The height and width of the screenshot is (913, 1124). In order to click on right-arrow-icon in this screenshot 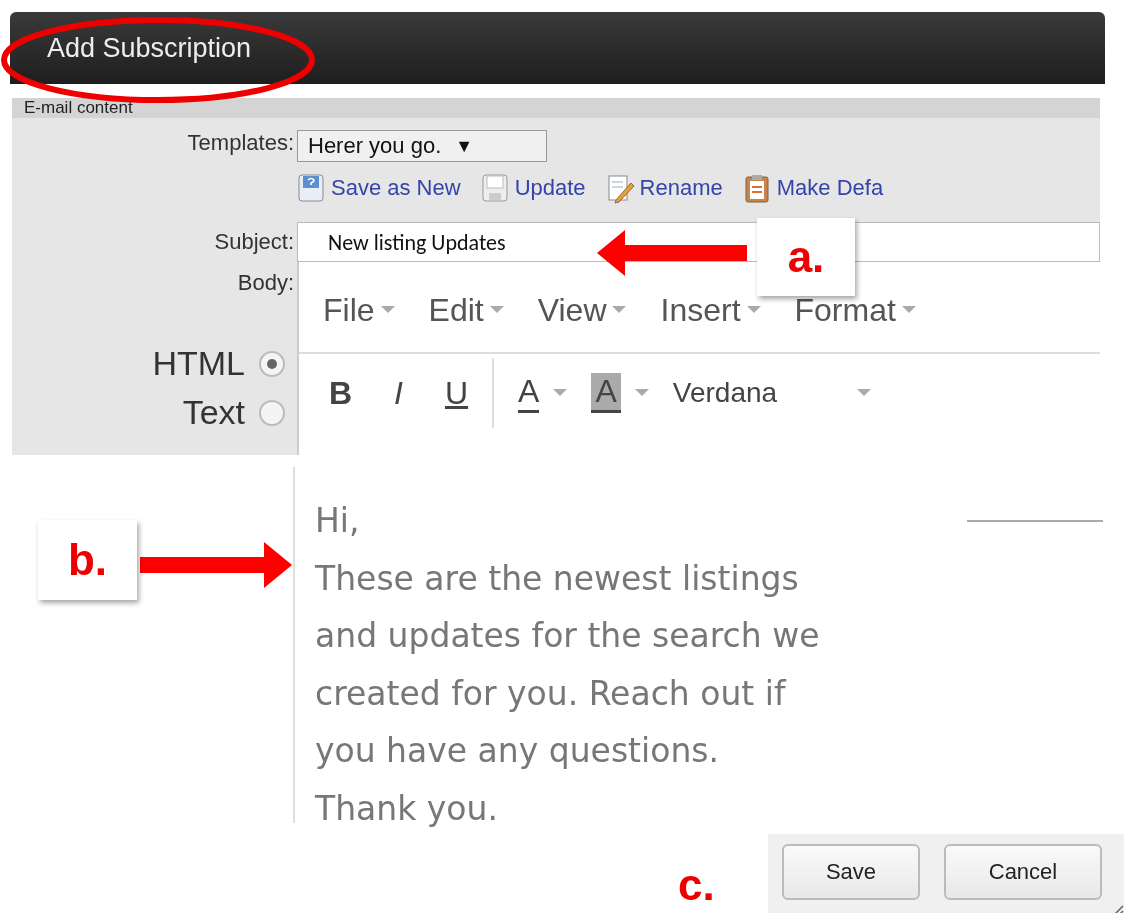, I will do `click(216, 565)`.